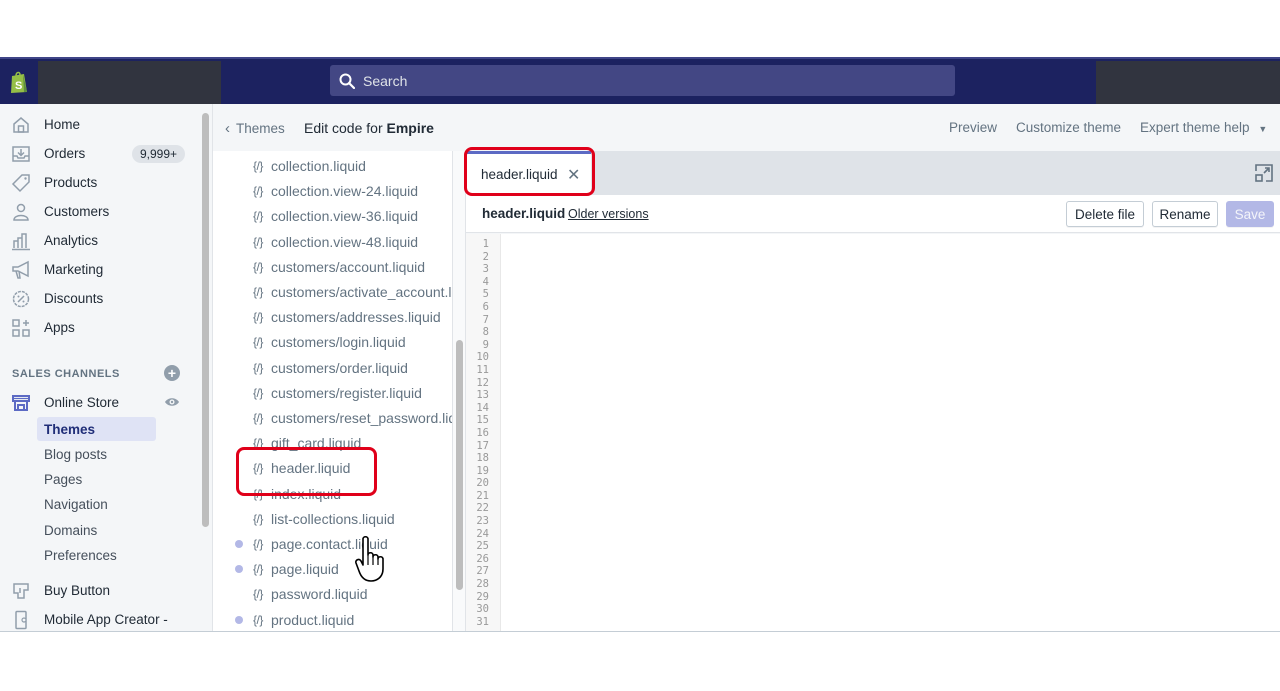 The width and height of the screenshot is (1280, 691). Describe the element at coordinates (332, 166) in the screenshot. I see `file-list-item: {/} collection.liquid` at that location.